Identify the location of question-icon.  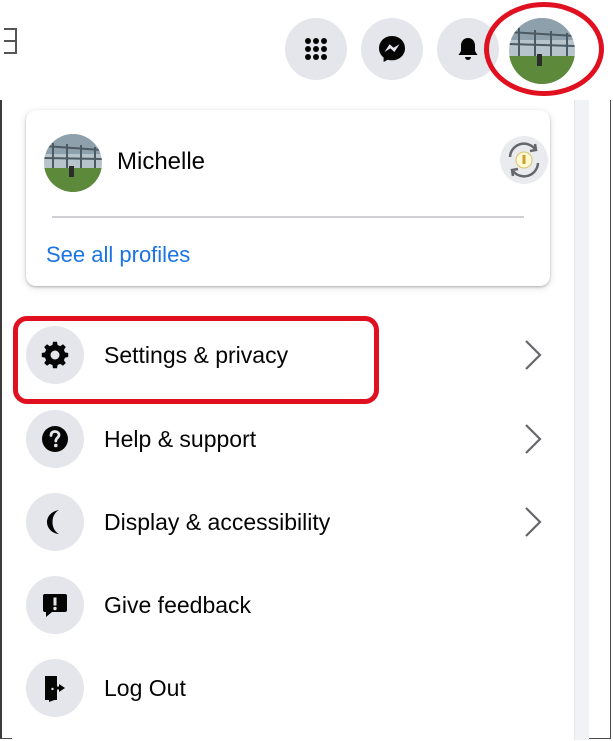
(55, 439).